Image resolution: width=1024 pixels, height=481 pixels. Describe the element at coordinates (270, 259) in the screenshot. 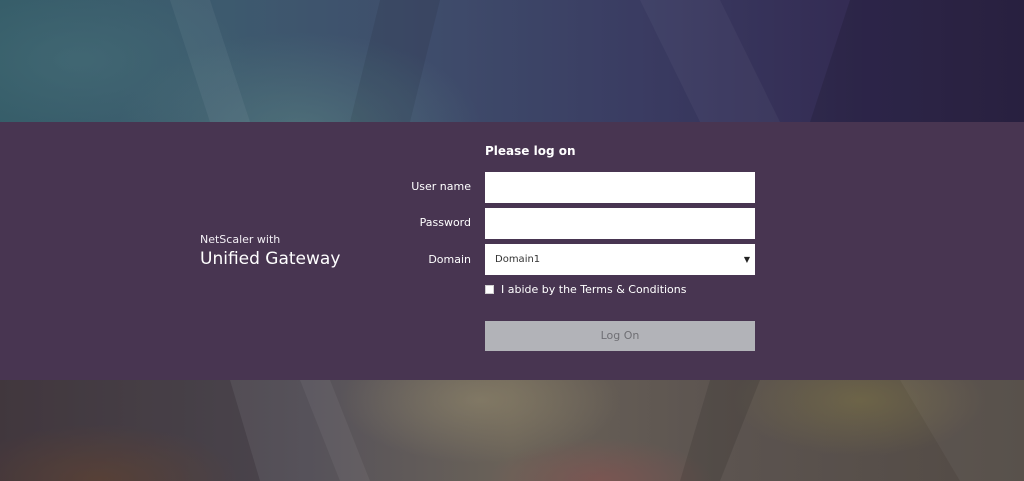

I see `brand-title: Unified Gateway` at that location.